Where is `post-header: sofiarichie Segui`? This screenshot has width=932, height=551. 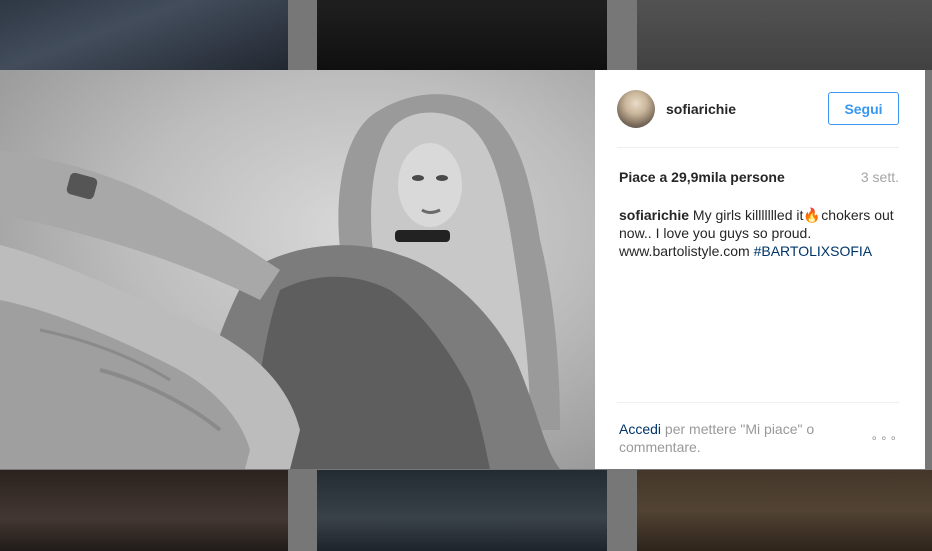 post-header: sofiarichie Segui is located at coordinates (758, 109).